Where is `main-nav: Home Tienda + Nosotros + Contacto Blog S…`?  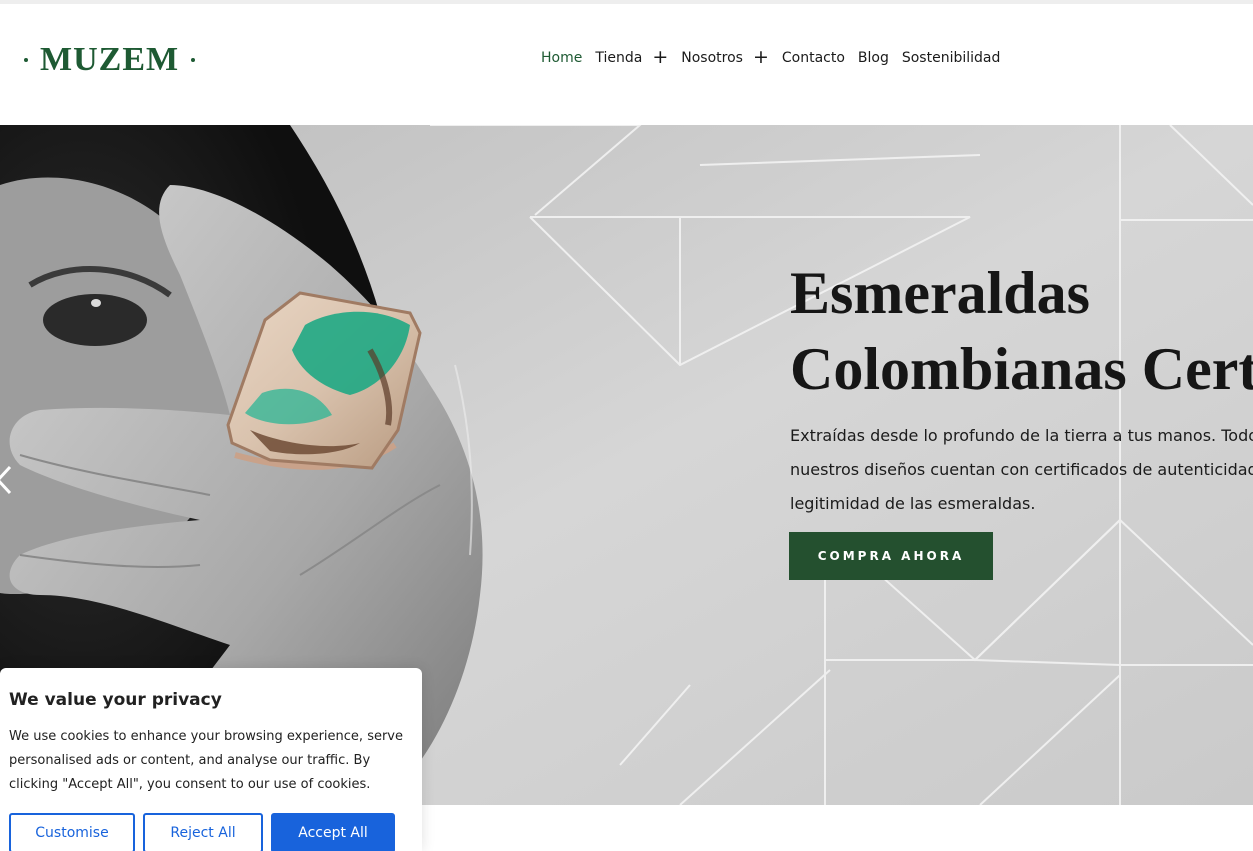 main-nav: Home Tienda + Nosotros + Contacto Blog S… is located at coordinates (777, 57).